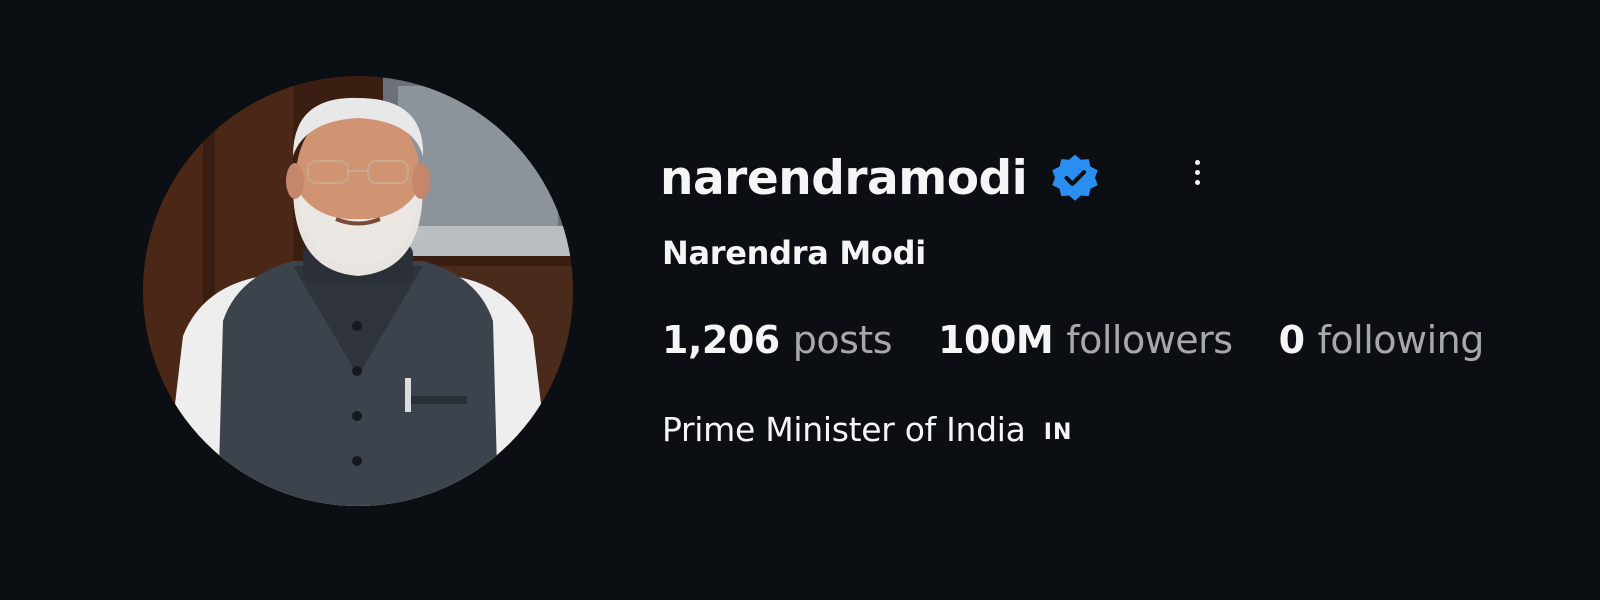 The image size is (1600, 600). Describe the element at coordinates (996, 340) in the screenshot. I see `followers-count: 100M` at that location.